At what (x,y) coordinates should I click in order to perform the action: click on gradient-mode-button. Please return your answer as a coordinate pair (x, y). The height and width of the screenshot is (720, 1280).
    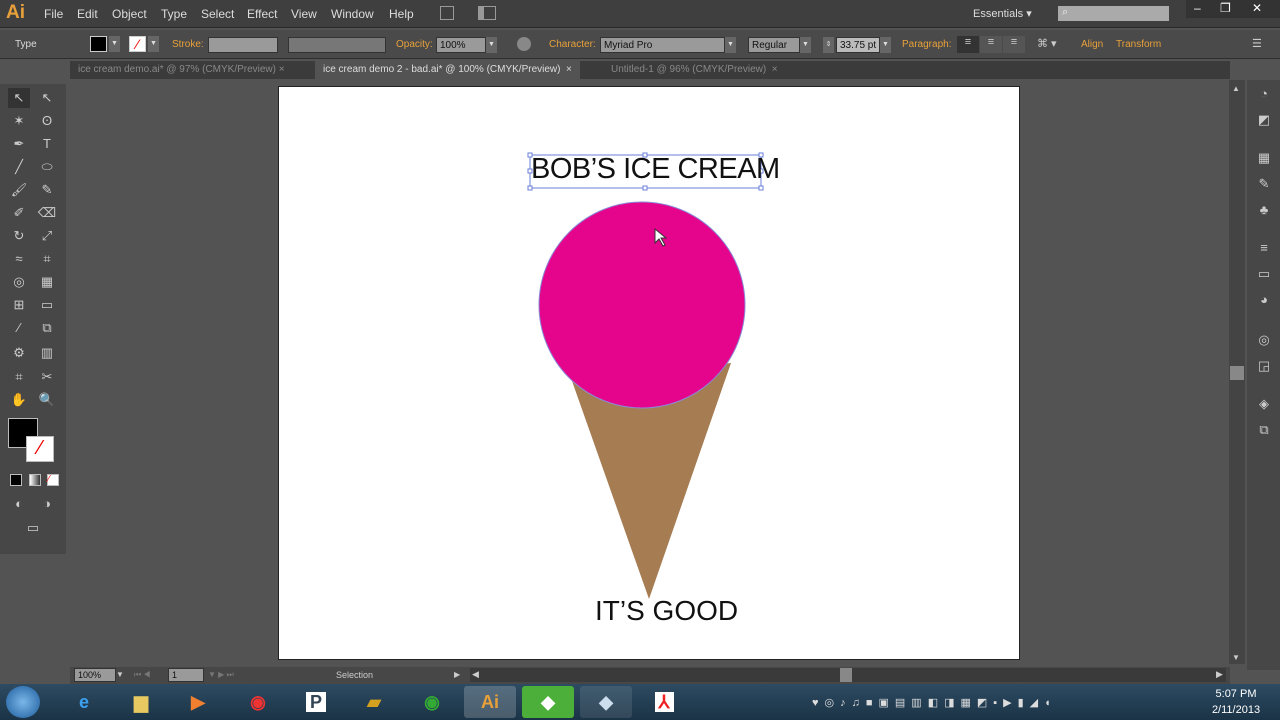
    Looking at the image, I should click on (35, 480).